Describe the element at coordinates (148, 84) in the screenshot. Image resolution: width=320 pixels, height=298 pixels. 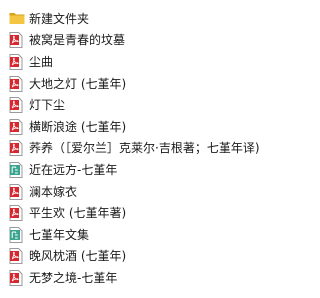
I see `file-item: 大地之灯 (七堇年)` at that location.